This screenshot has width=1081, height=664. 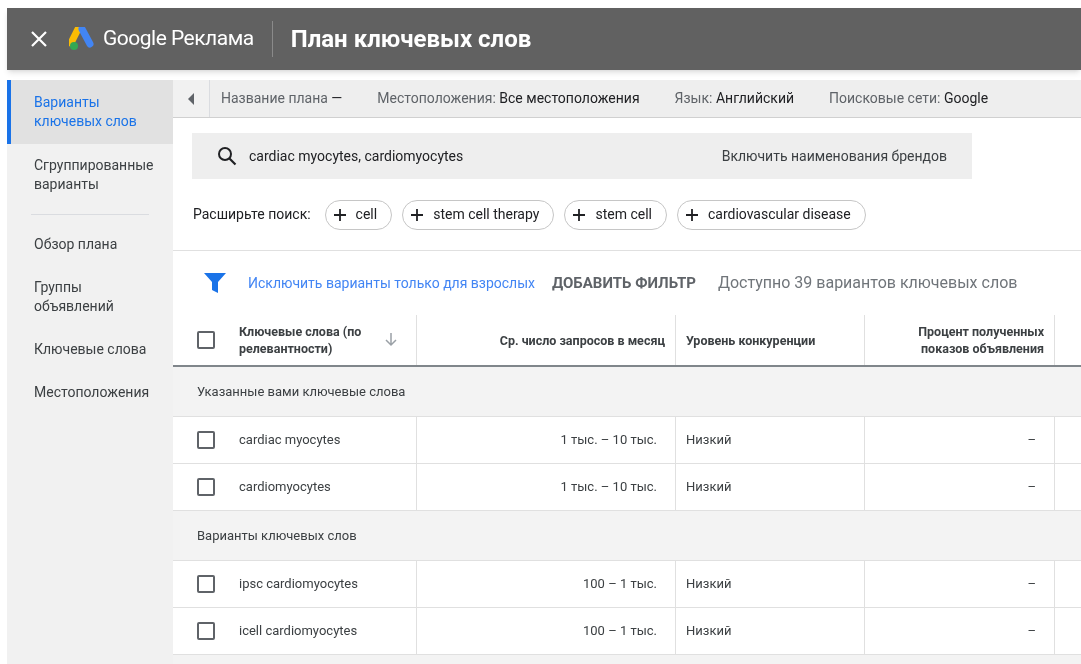 I want to click on brand-names-toggle: Включить наименования брендов, so click(x=834, y=156).